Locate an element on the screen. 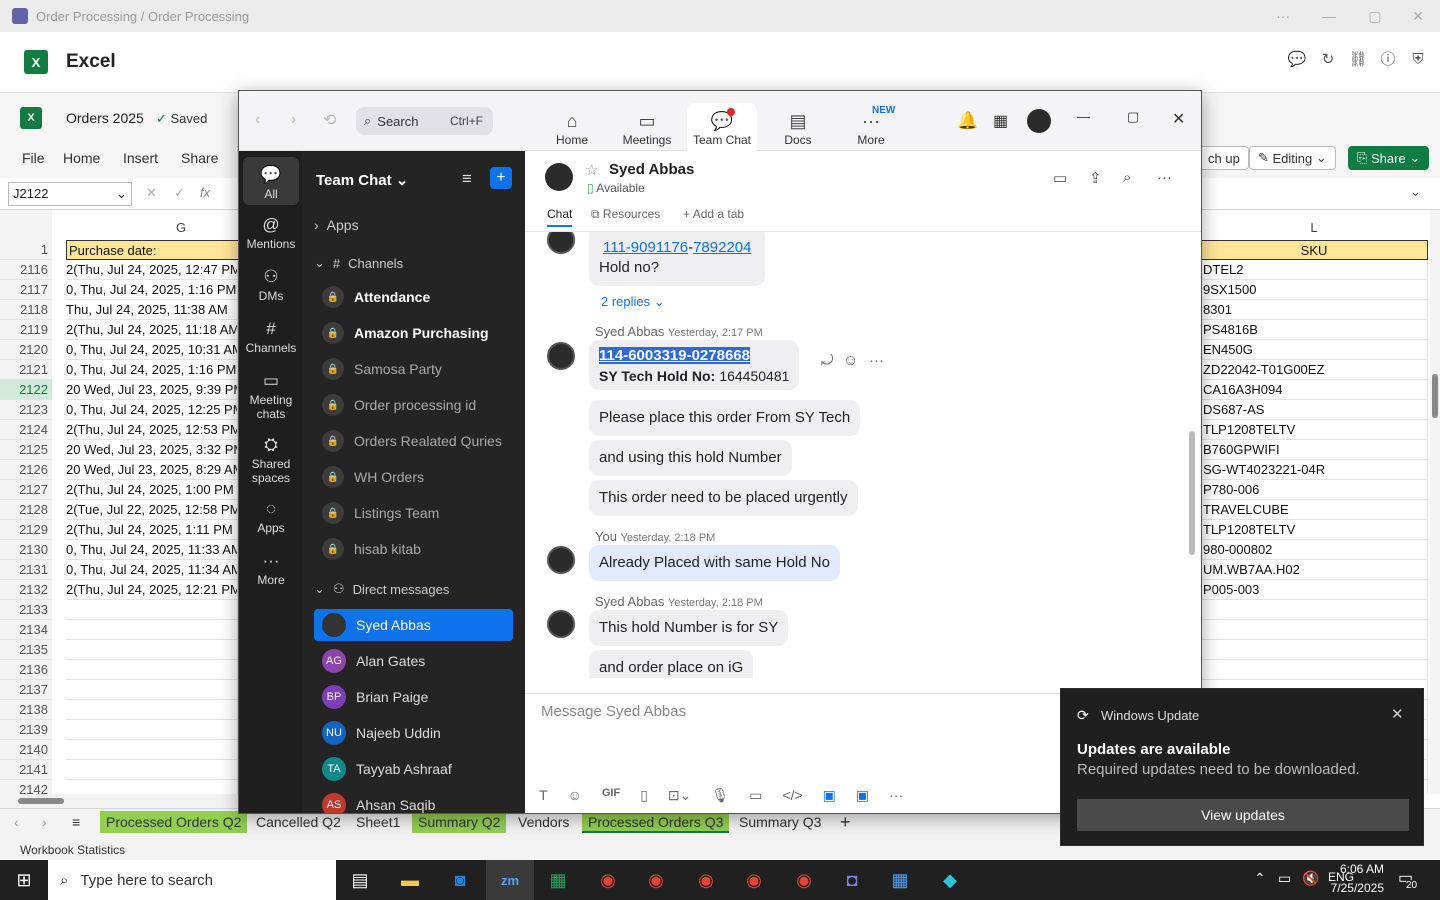 Image resolution: width=1440 pixels, height=900 pixels. row-header: 2128 is located at coordinates (26, 510).